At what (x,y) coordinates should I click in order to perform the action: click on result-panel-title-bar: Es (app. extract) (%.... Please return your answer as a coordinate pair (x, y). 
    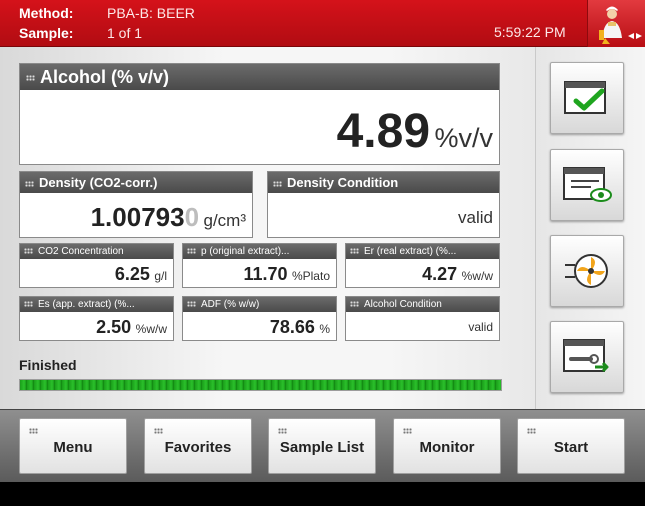
    Looking at the image, I should click on (96, 304).